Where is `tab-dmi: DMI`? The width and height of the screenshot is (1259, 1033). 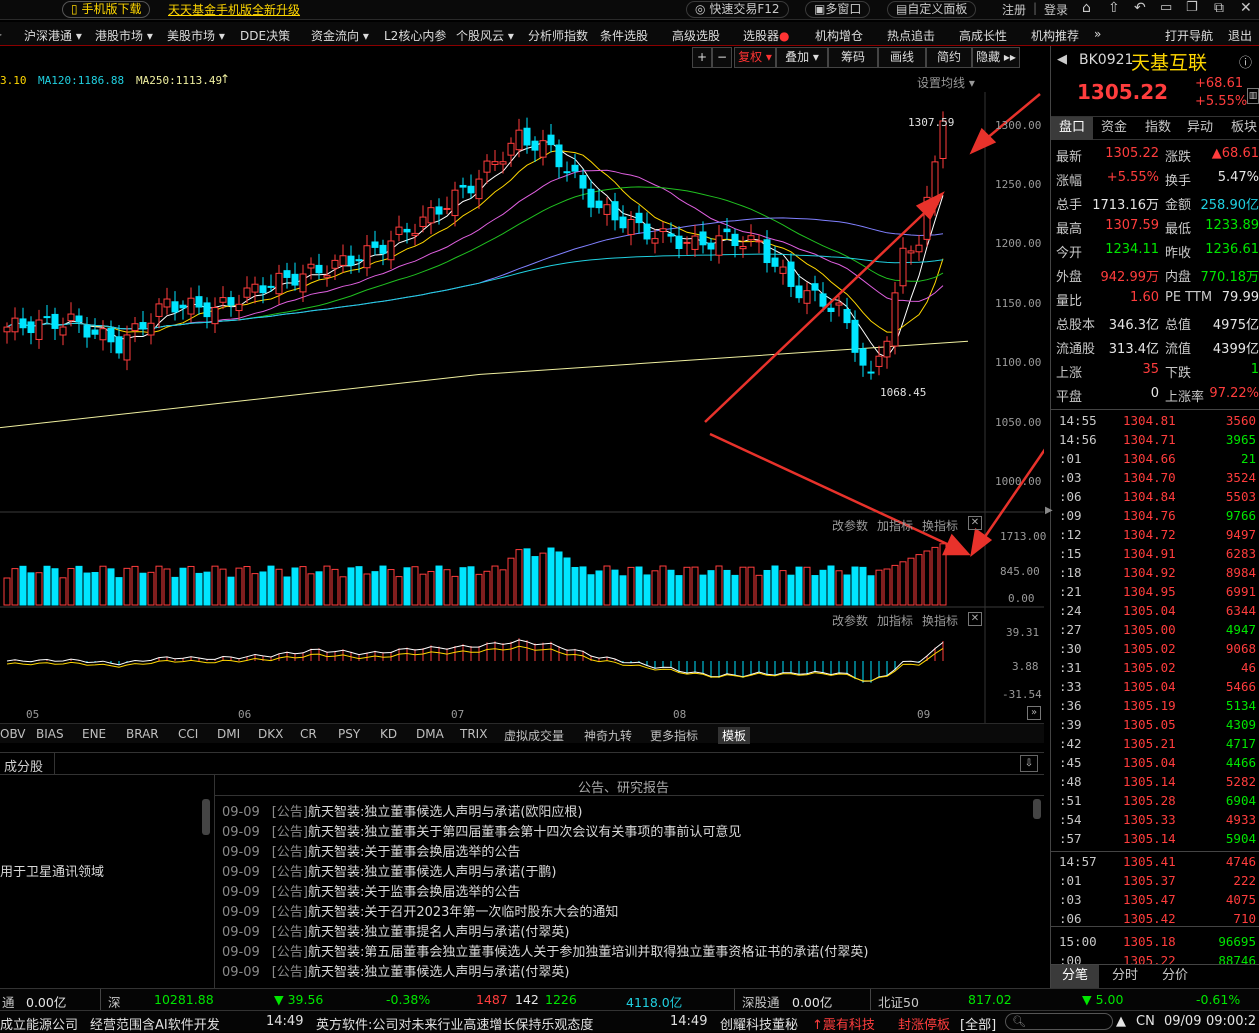 tab-dmi: DMI is located at coordinates (228, 734).